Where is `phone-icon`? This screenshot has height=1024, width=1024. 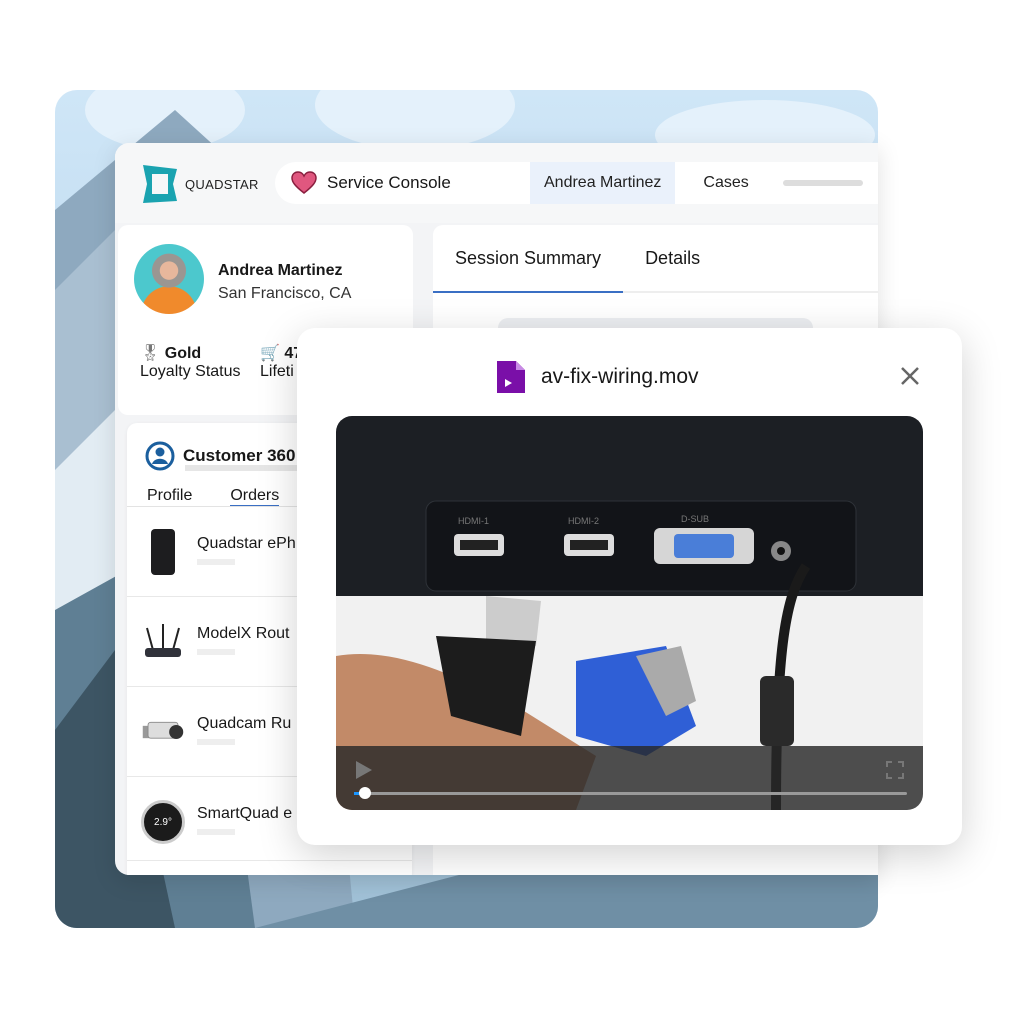 phone-icon is located at coordinates (163, 552).